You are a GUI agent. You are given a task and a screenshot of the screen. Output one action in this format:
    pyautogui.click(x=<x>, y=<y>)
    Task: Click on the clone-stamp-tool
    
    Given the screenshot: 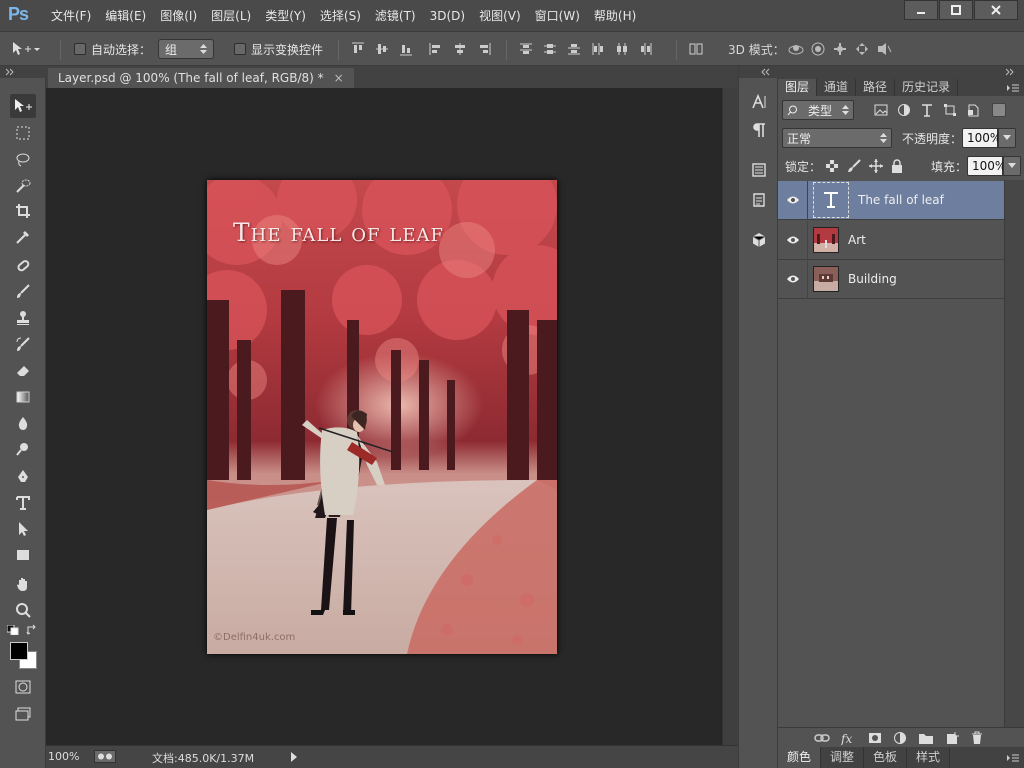 What is the action you would take?
    pyautogui.click(x=23, y=318)
    